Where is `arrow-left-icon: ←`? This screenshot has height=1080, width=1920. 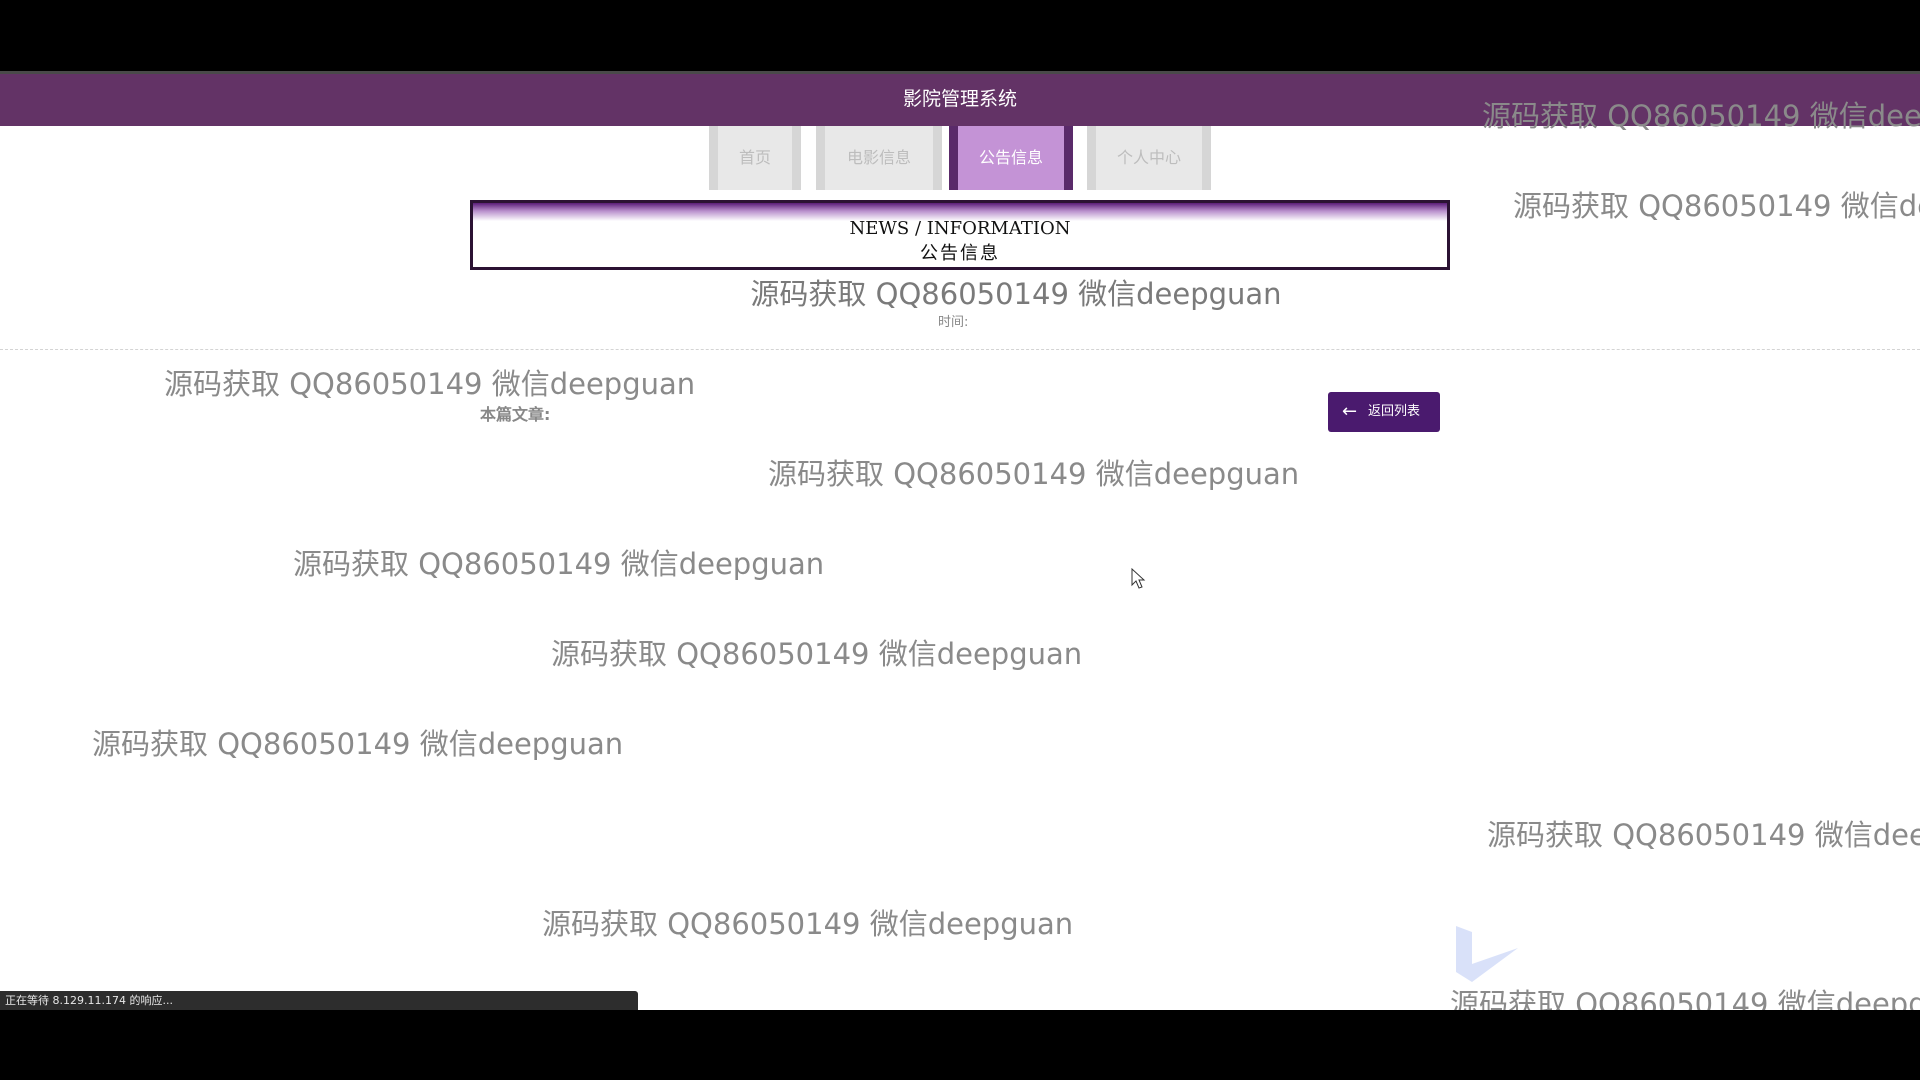 arrow-left-icon: ← is located at coordinates (1350, 411).